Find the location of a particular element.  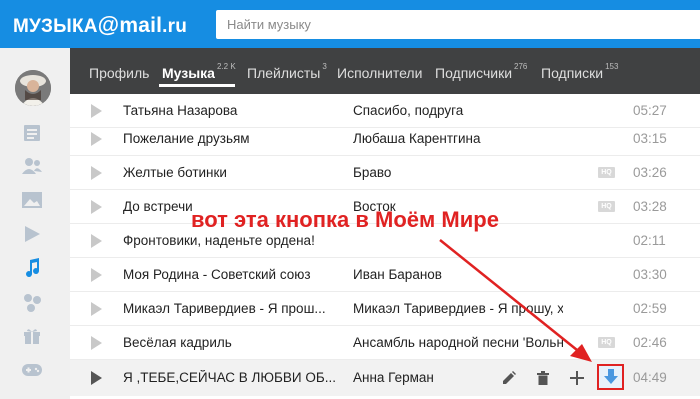

search-box is located at coordinates (458, 24).